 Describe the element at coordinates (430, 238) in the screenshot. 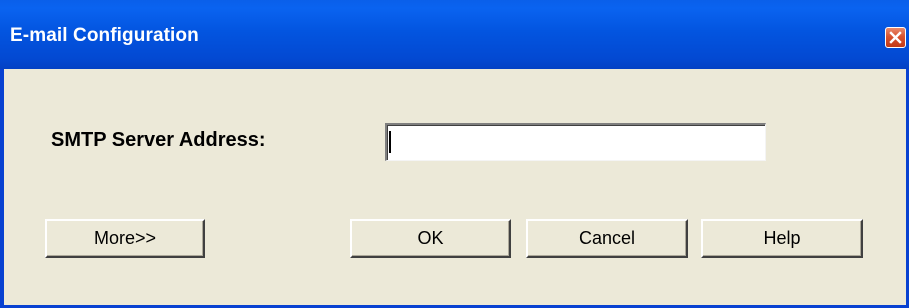

I see `ok-button: OK` at that location.